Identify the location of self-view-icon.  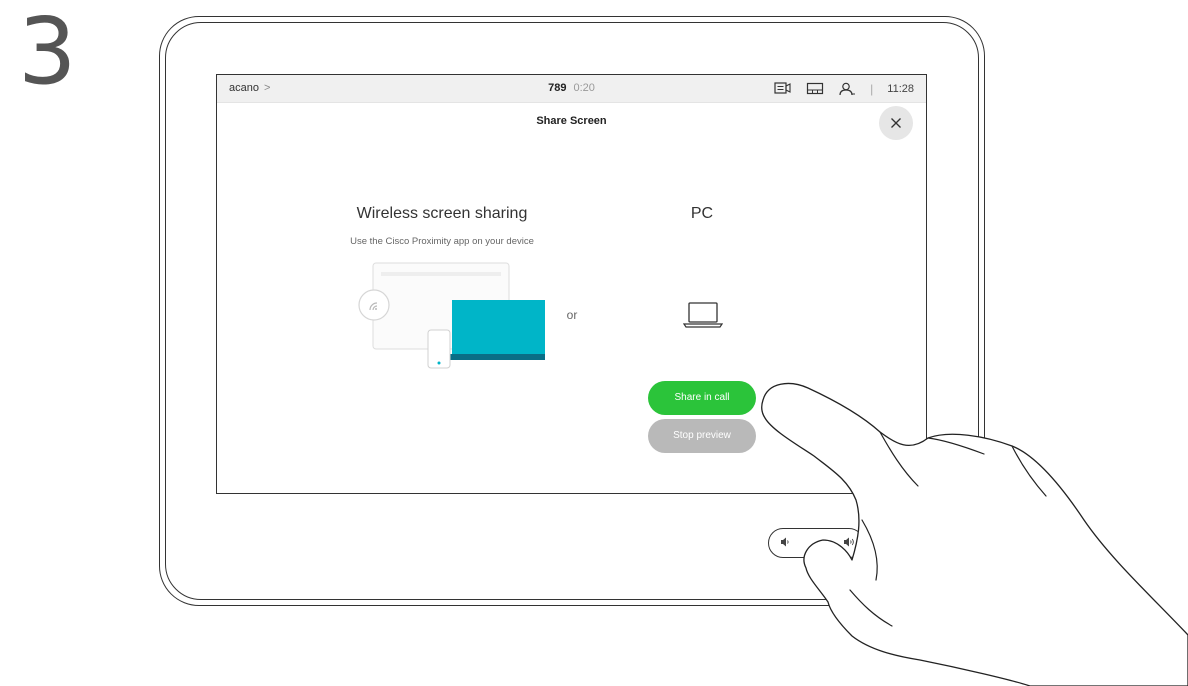
(783, 89).